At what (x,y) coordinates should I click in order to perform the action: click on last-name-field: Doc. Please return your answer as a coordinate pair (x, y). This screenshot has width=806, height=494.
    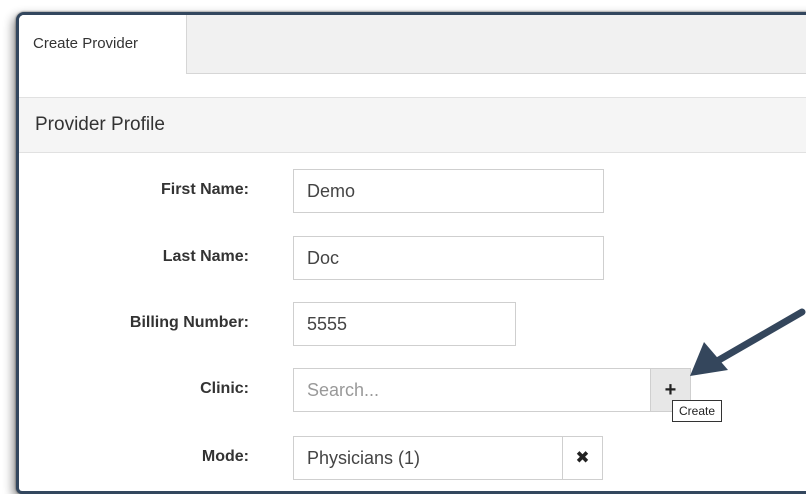
    Looking at the image, I should click on (448, 258).